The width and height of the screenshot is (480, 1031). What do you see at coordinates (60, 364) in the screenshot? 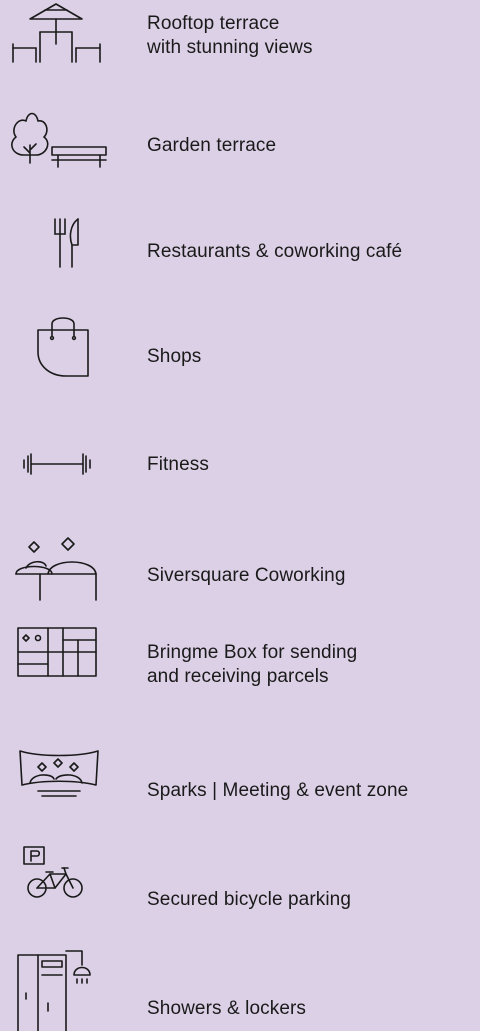
I see `shopping-bag-icon` at bounding box center [60, 364].